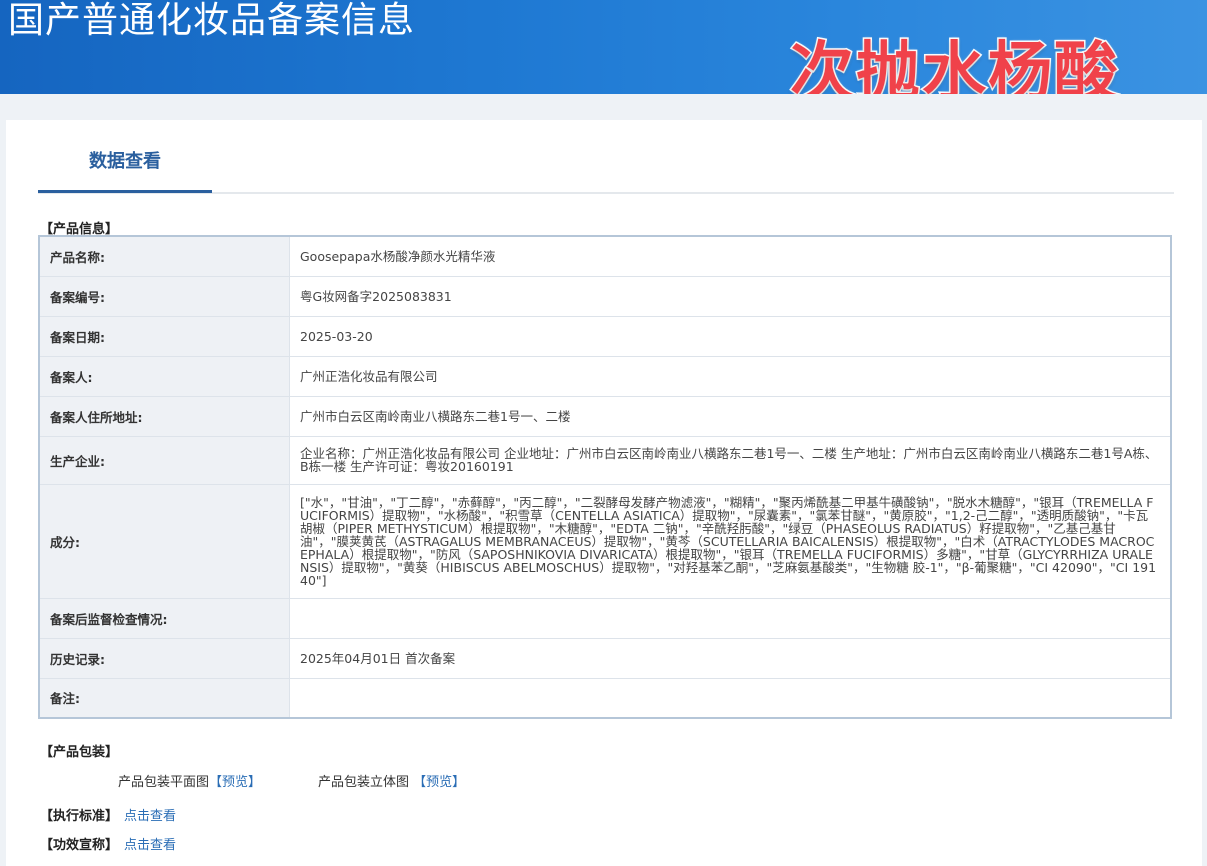  I want to click on flat-package-item: 产品包装平面图【预览】, so click(189, 780).